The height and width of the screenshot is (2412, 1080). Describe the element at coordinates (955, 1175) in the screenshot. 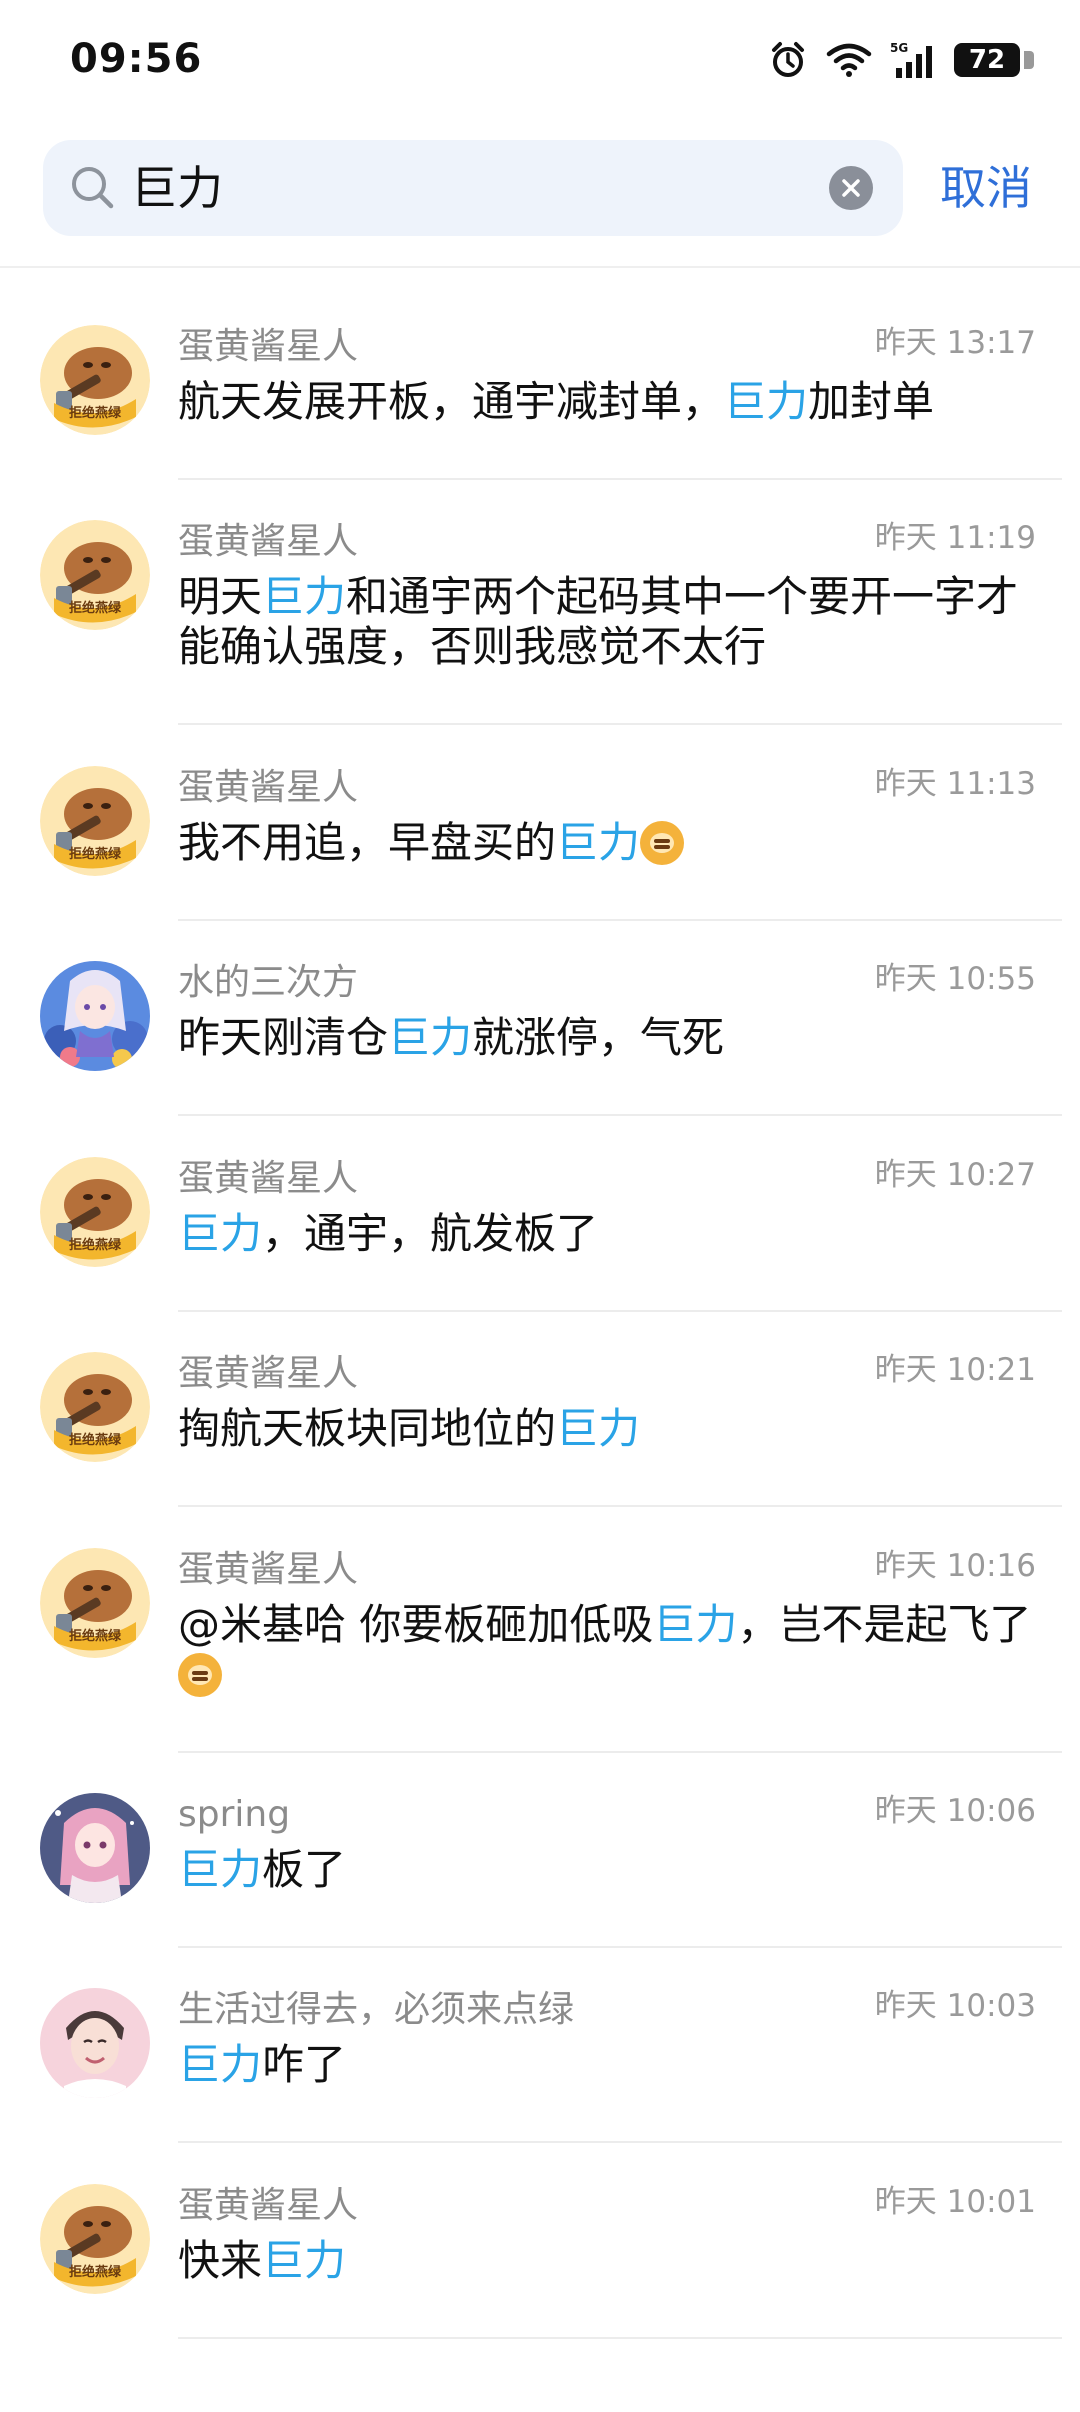

I see `message-time: 昨天 10:27` at that location.